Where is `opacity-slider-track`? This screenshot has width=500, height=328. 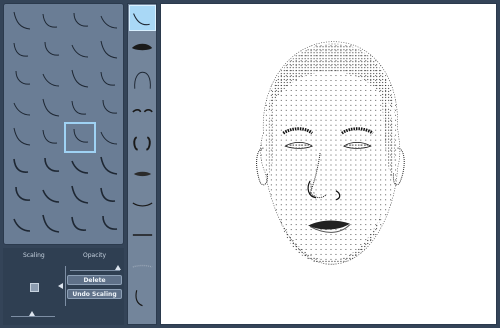 opacity-slider-track is located at coordinates (33, 316).